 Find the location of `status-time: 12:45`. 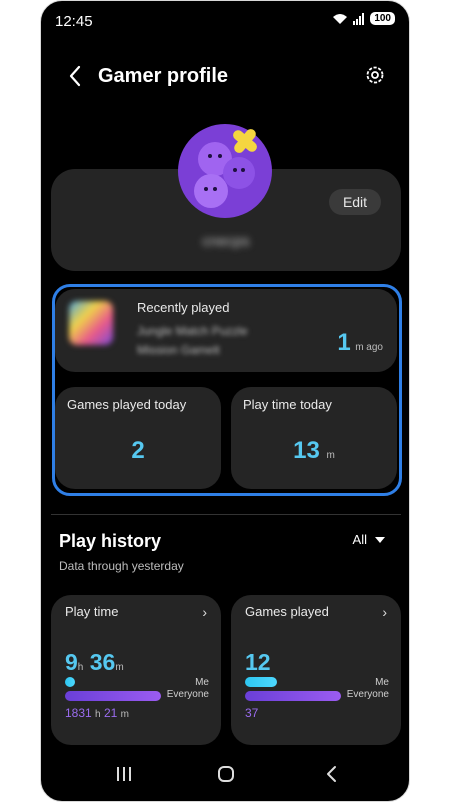

status-time: 12:45 is located at coordinates (74, 21).